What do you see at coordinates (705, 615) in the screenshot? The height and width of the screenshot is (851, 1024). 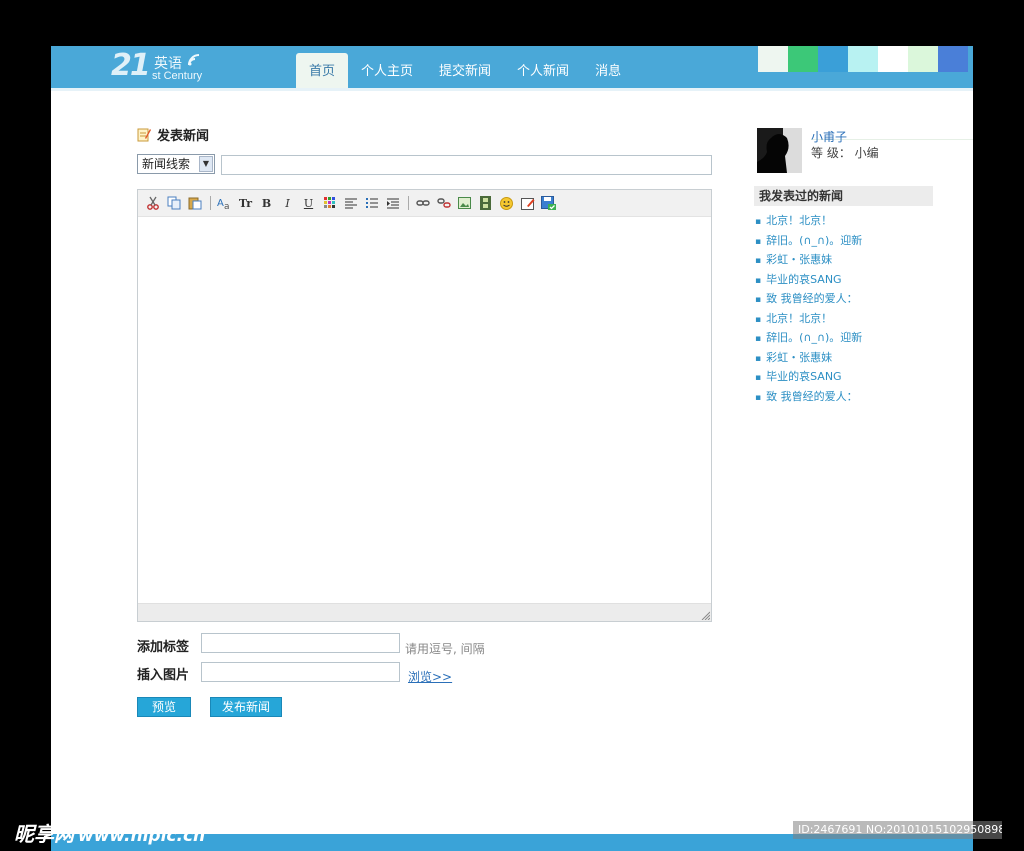 I see `resize-handle-icon` at bounding box center [705, 615].